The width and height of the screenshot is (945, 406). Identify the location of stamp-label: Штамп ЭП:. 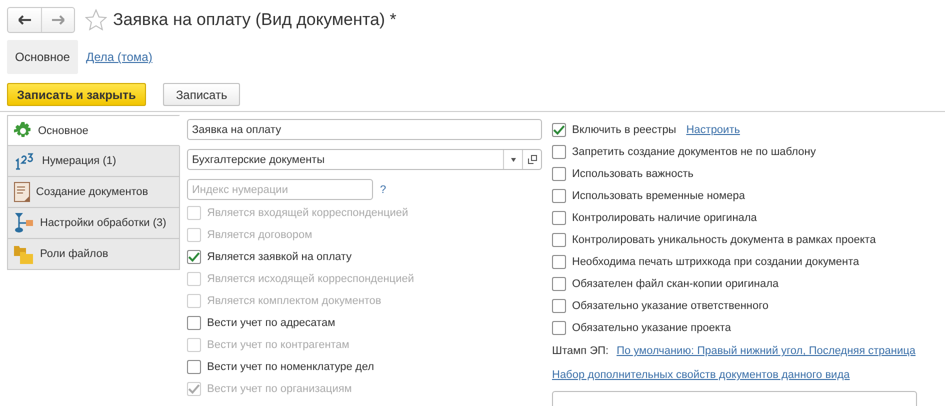
(580, 351).